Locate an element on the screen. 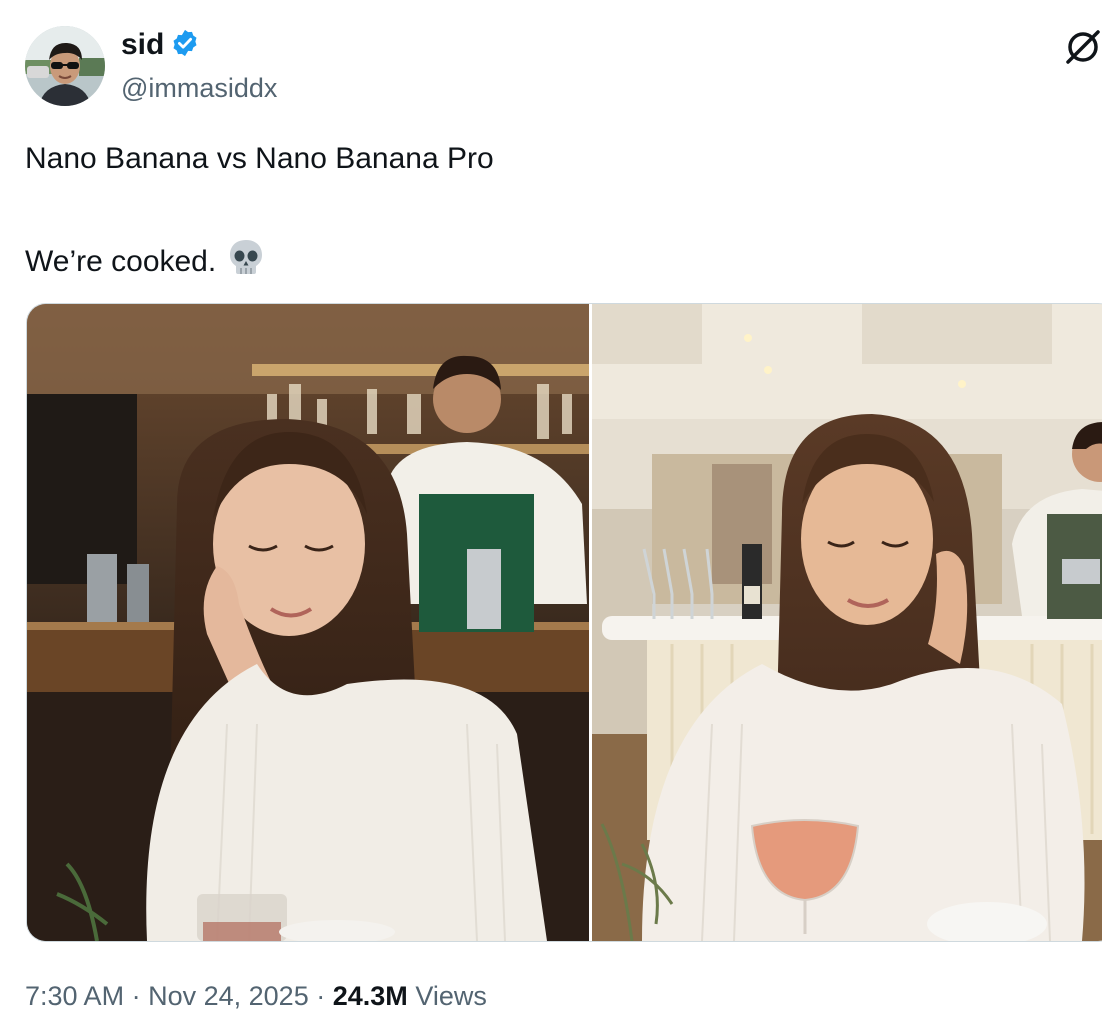  author-name: sid is located at coordinates (160, 45).